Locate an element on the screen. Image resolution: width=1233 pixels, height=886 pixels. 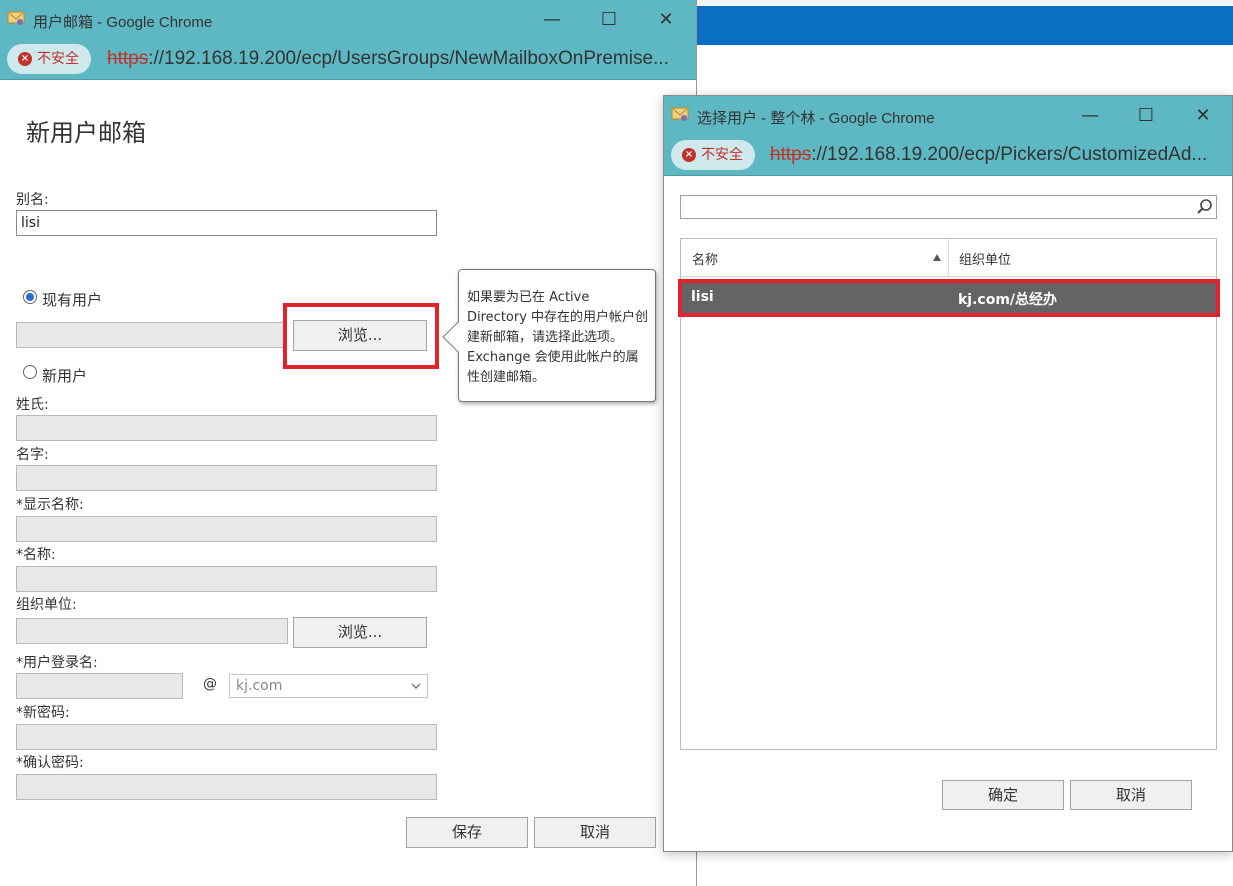
domain-select: kj.com is located at coordinates (328, 686).